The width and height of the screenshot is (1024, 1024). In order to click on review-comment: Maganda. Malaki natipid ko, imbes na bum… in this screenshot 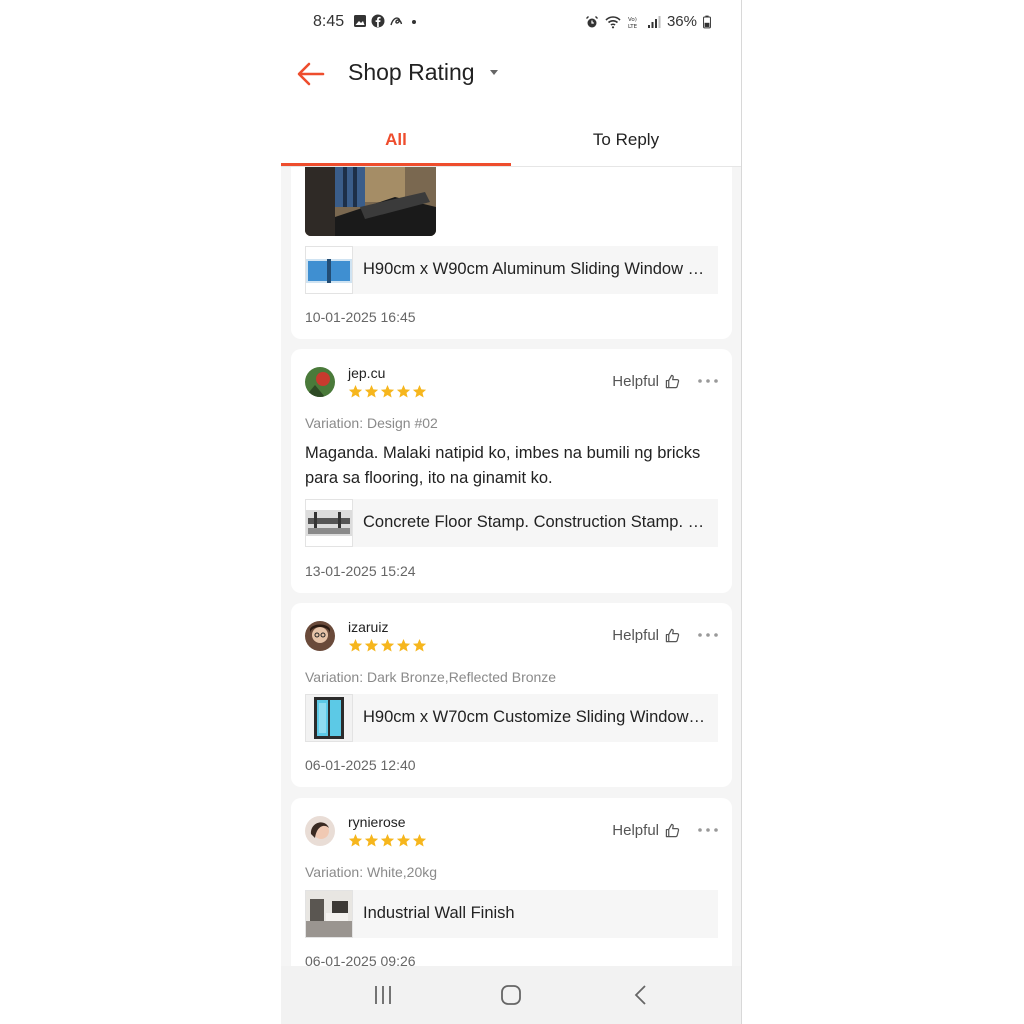, I will do `click(503, 465)`.